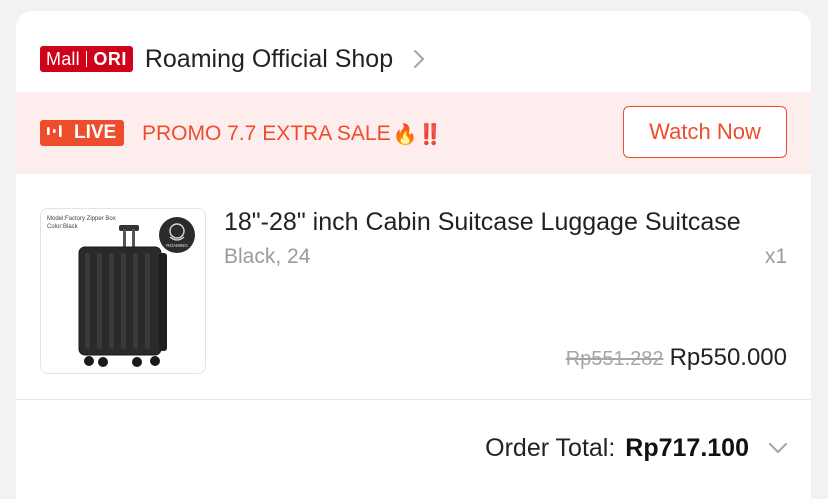 This screenshot has width=828, height=499. Describe the element at coordinates (778, 448) in the screenshot. I see `chevron-down-icon` at that location.